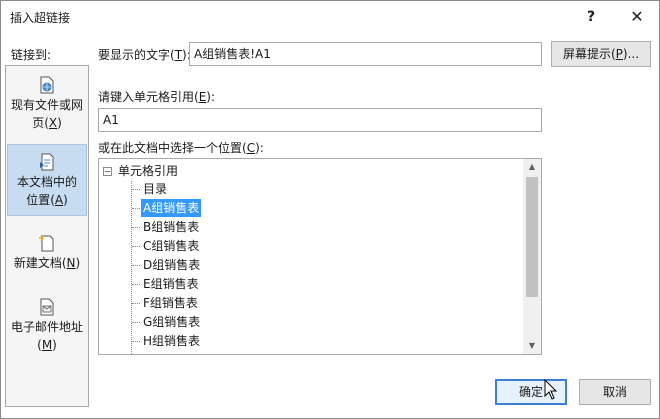  I want to click on cell-reference-input: A1, so click(320, 120).